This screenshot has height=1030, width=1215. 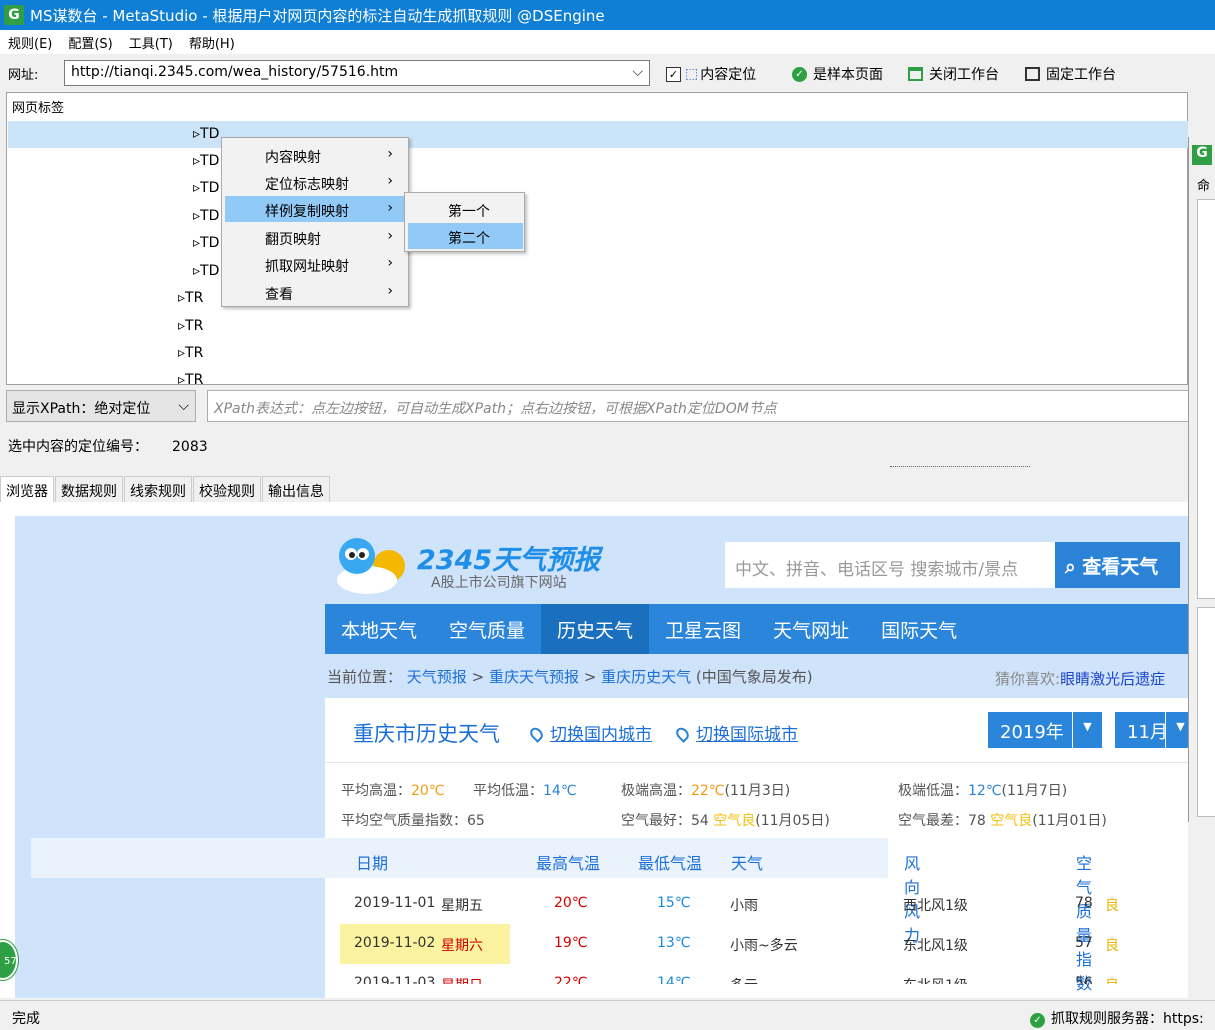 I want to click on stat-label: 平均空气质量指数：, so click(x=404, y=821).